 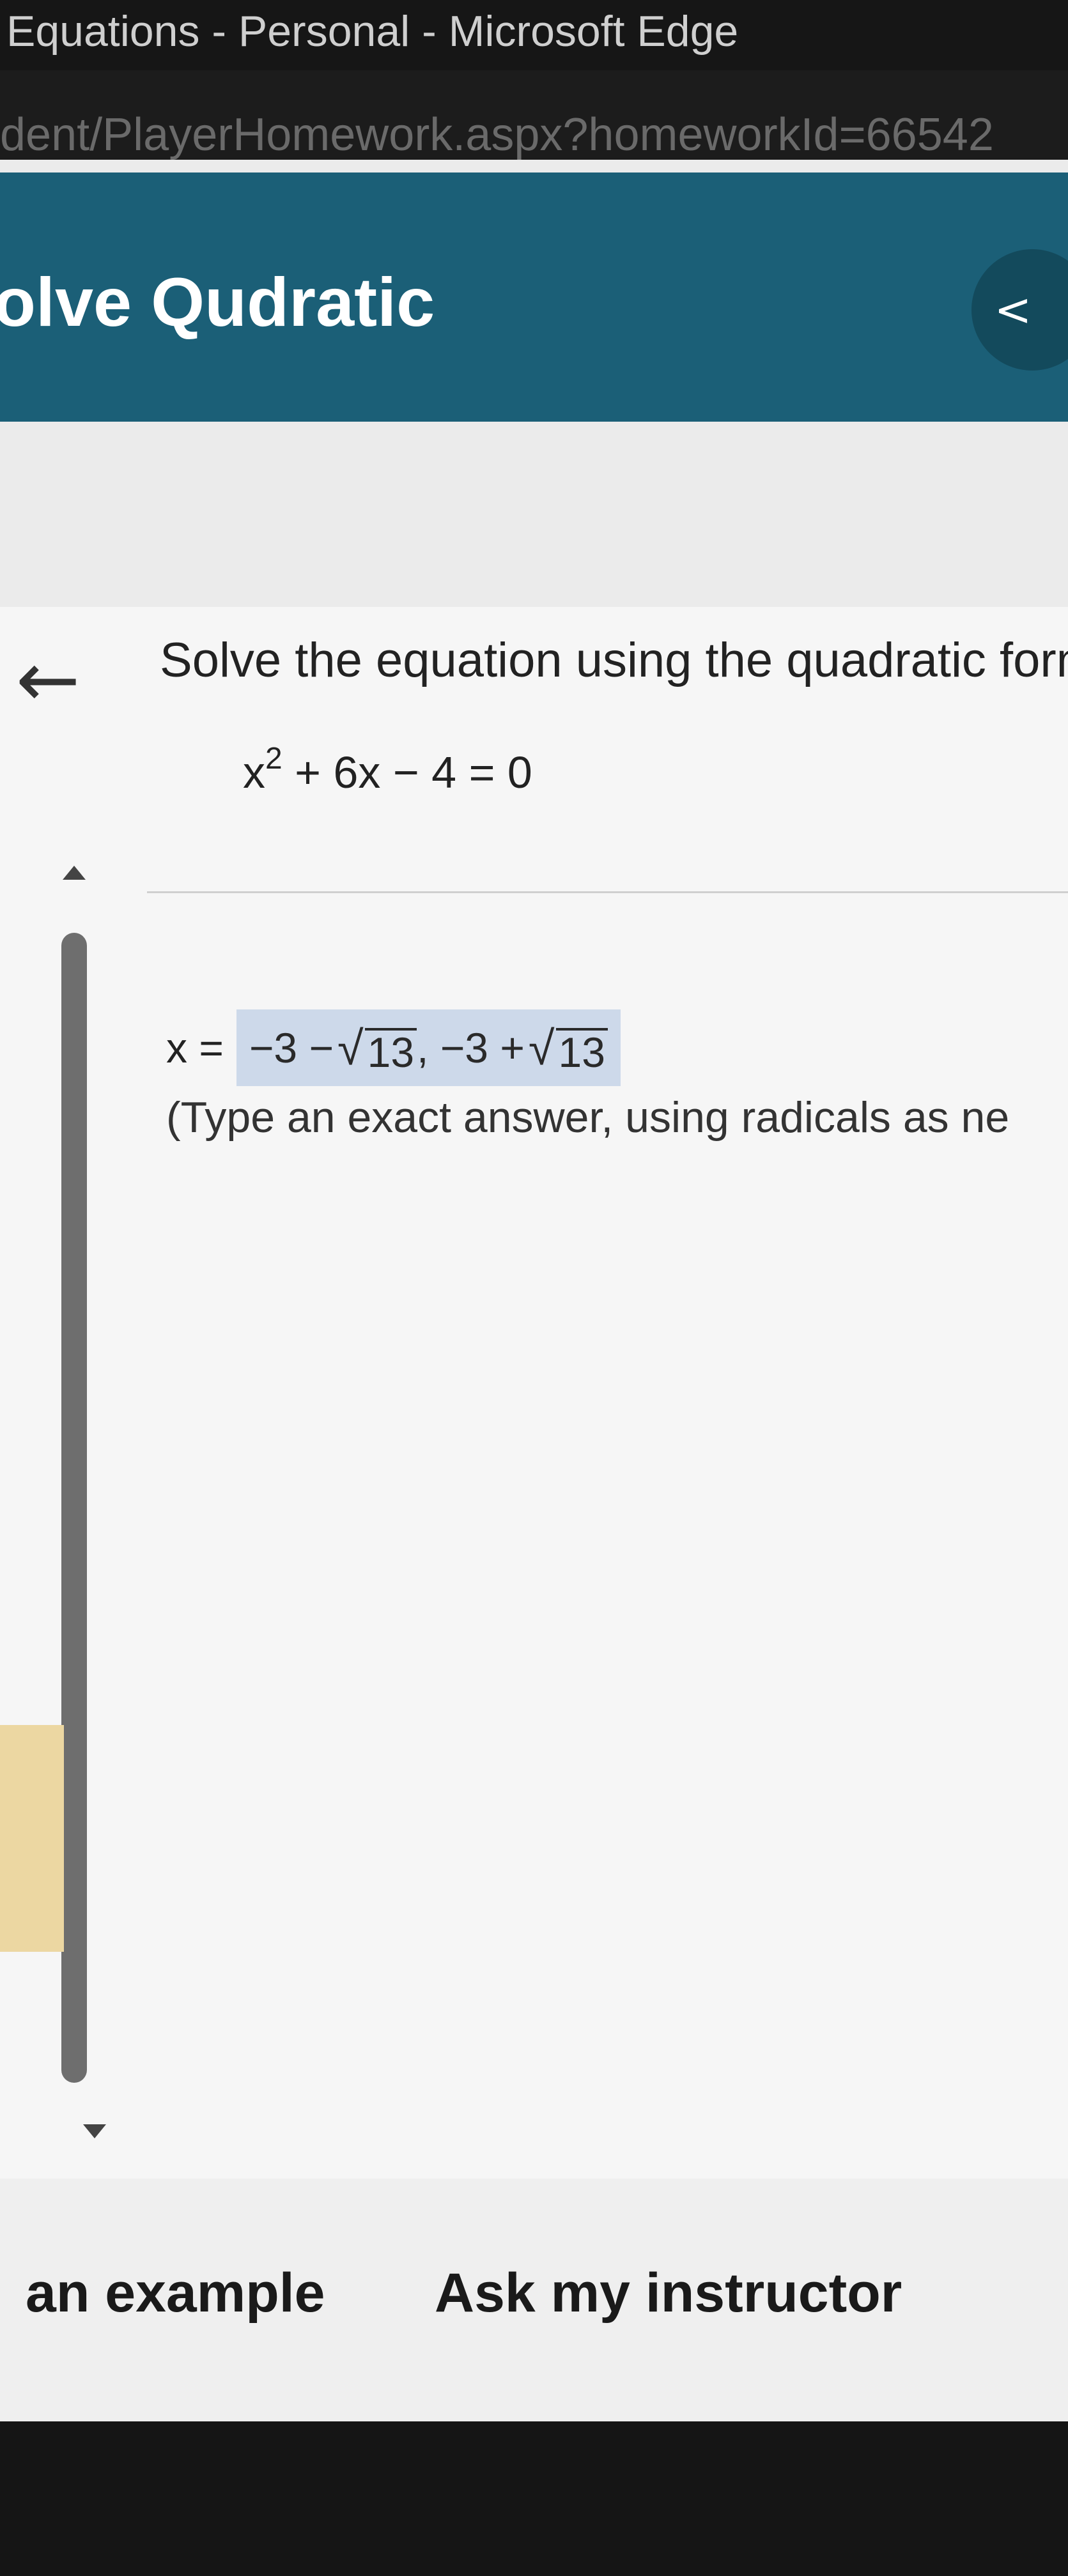 I want to click on browser-title-bar: Equations - Personal - Microsoft Edge, so click(x=534, y=35).